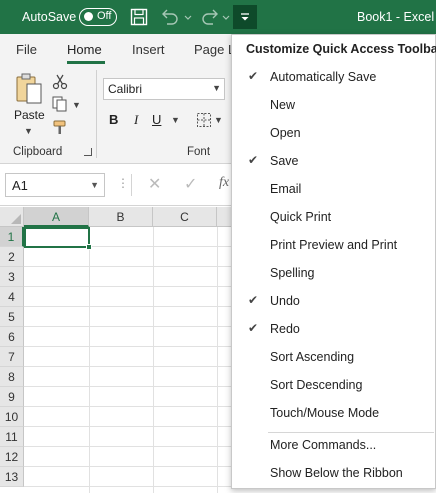  Describe the element at coordinates (285, 133) in the screenshot. I see `menu-item-label: Open` at that location.